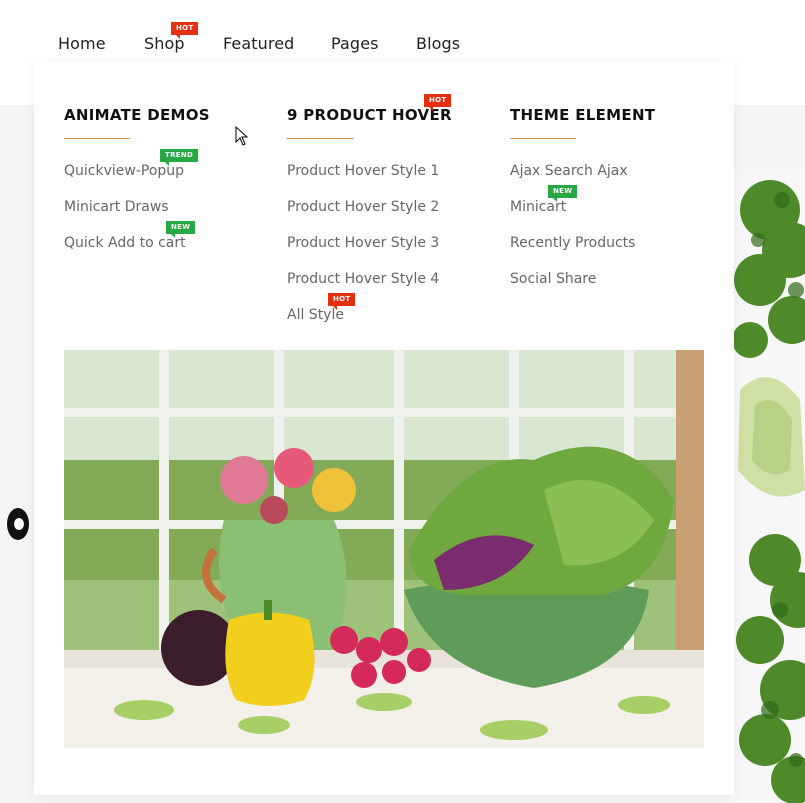  Describe the element at coordinates (181, 229) in the screenshot. I see `new-badge: NEW` at that location.